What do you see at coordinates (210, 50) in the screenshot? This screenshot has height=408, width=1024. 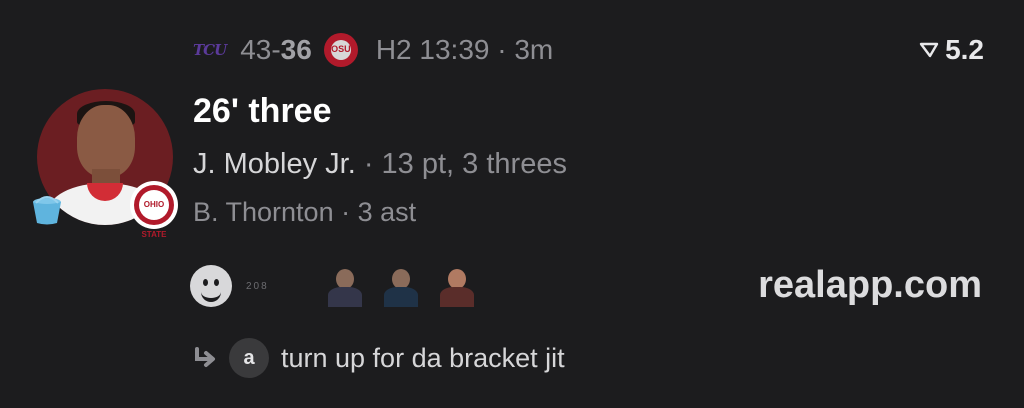 I see `tcu-logo: TCU` at bounding box center [210, 50].